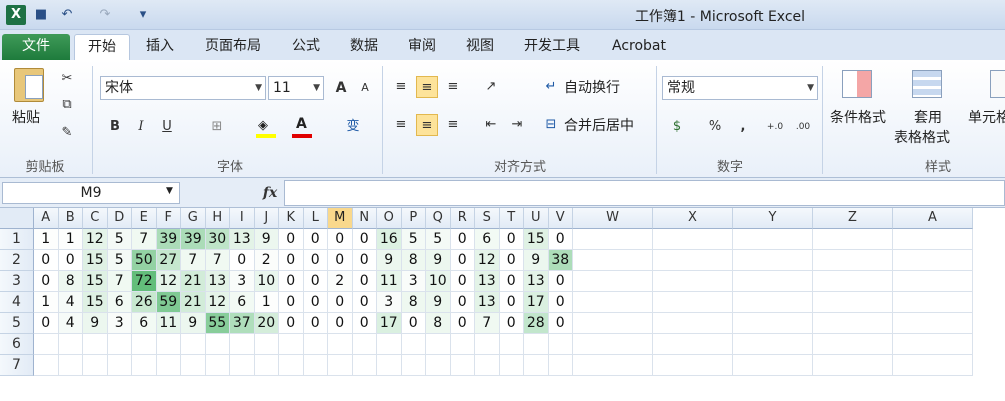  Describe the element at coordinates (933, 302) in the screenshot. I see `cell-a4` at that location.